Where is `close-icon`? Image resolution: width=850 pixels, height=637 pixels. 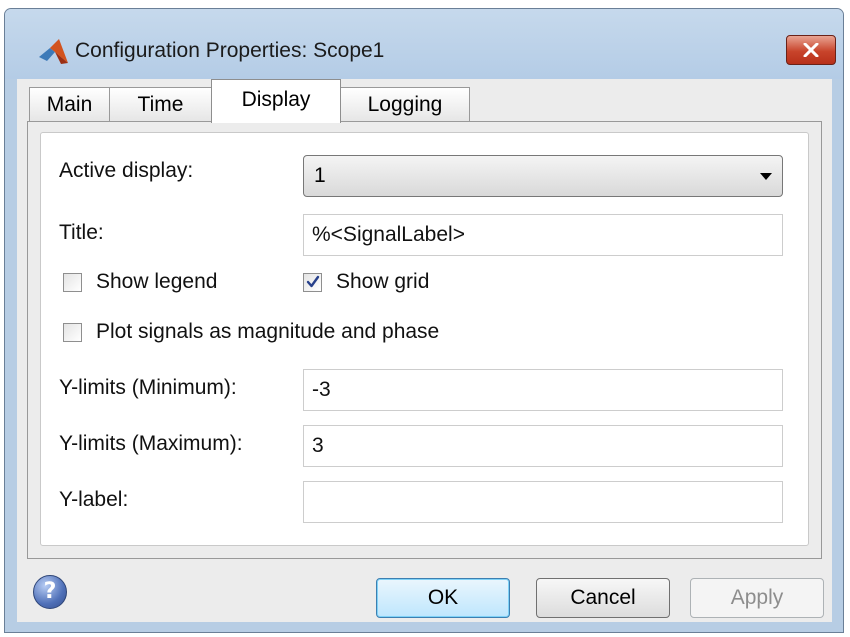
close-icon is located at coordinates (811, 50).